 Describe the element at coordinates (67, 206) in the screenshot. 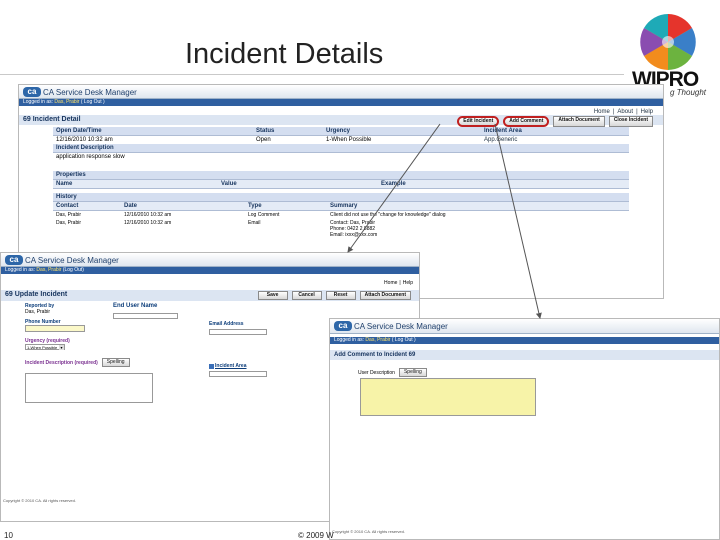

I see `contact-column: Contact` at that location.